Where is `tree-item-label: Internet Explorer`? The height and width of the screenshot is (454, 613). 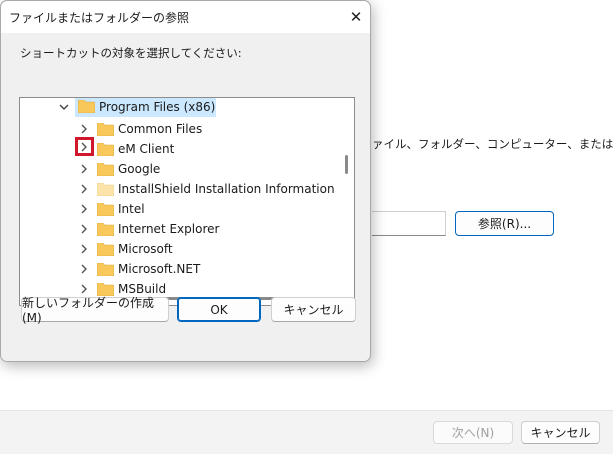 tree-item-label: Internet Explorer is located at coordinates (169, 229).